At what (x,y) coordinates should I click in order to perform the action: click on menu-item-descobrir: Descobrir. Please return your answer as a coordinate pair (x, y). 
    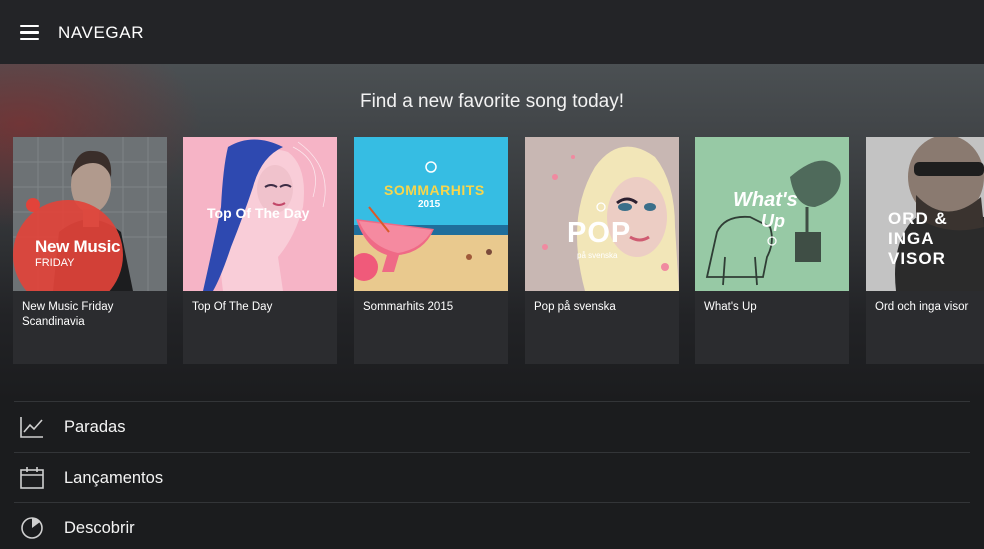
    Looking at the image, I should click on (492, 526).